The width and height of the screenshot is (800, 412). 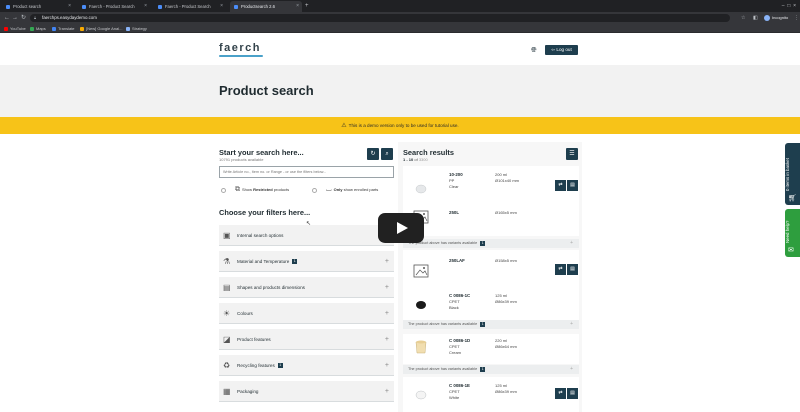 I want to click on image-search-icon: ⌕, so click(x=387, y=154).